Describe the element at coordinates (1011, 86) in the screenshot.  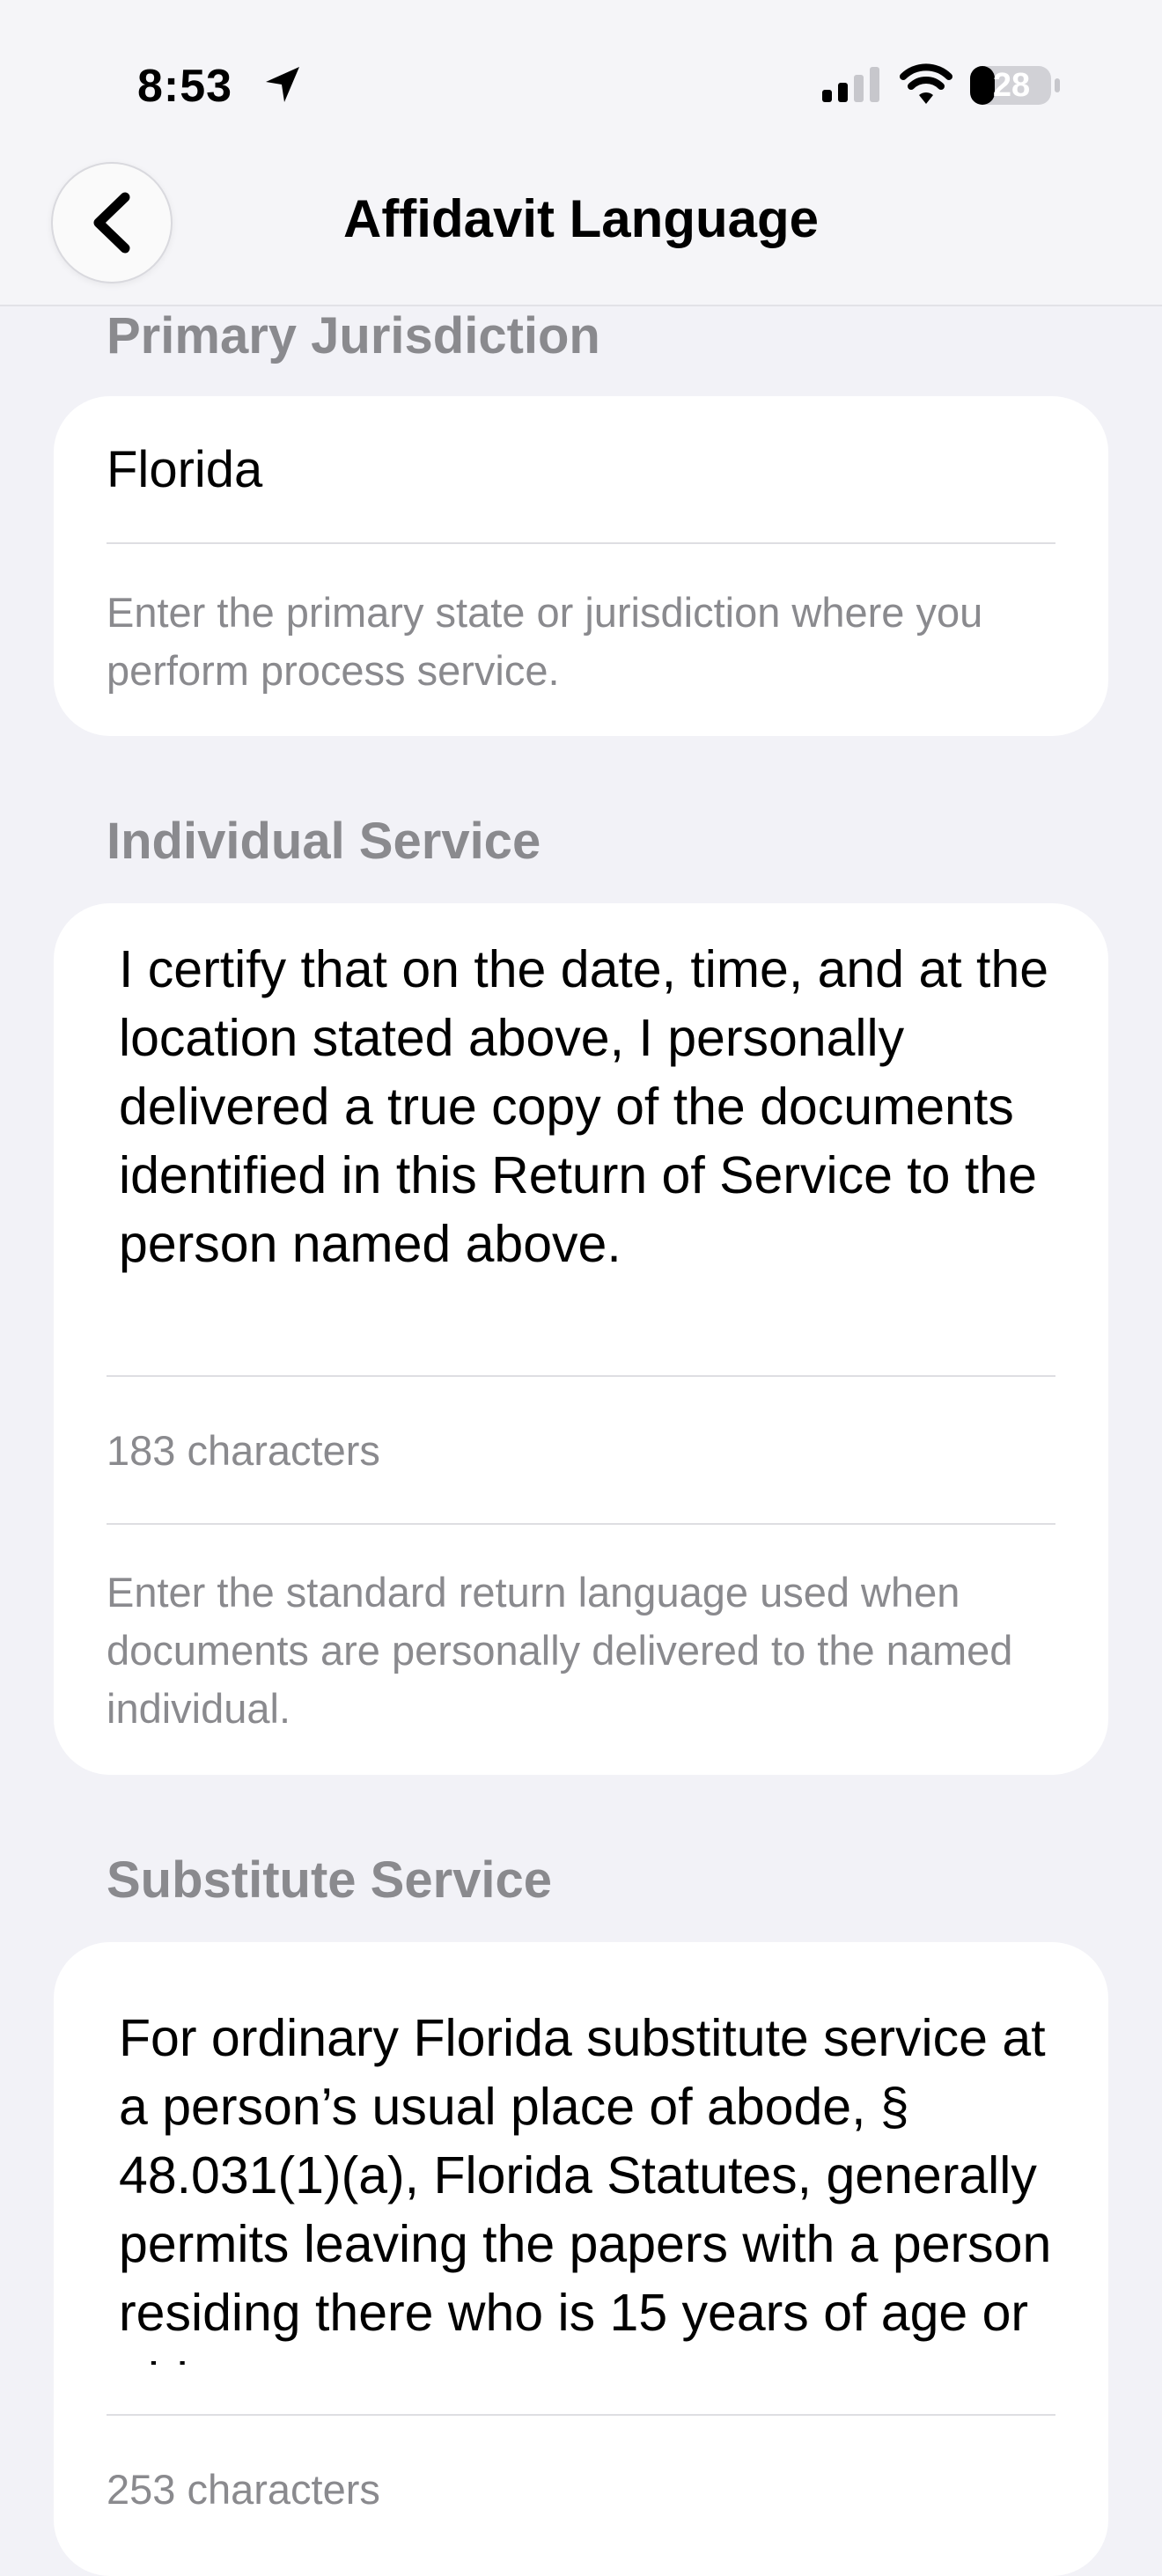
I see `battery-percentage: 28` at that location.